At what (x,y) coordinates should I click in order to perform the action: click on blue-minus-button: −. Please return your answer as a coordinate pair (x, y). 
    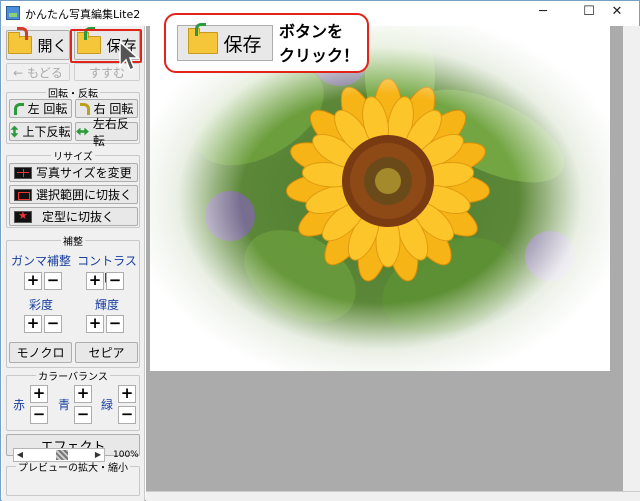
    Looking at the image, I should click on (83, 415).